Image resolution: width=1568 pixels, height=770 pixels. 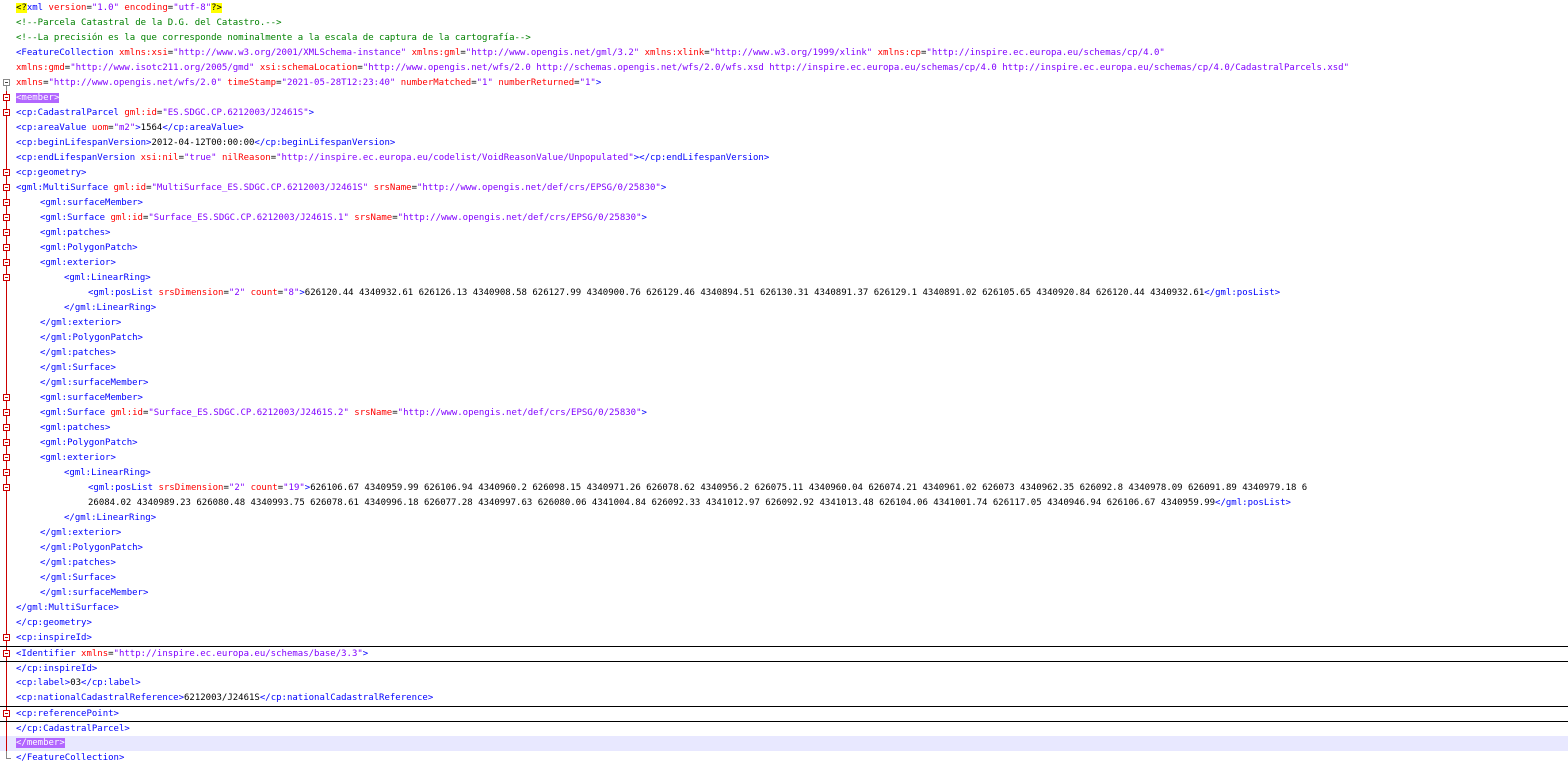 I want to click on code-line: </cp:CadastralParcel>, so click(x=784, y=729).